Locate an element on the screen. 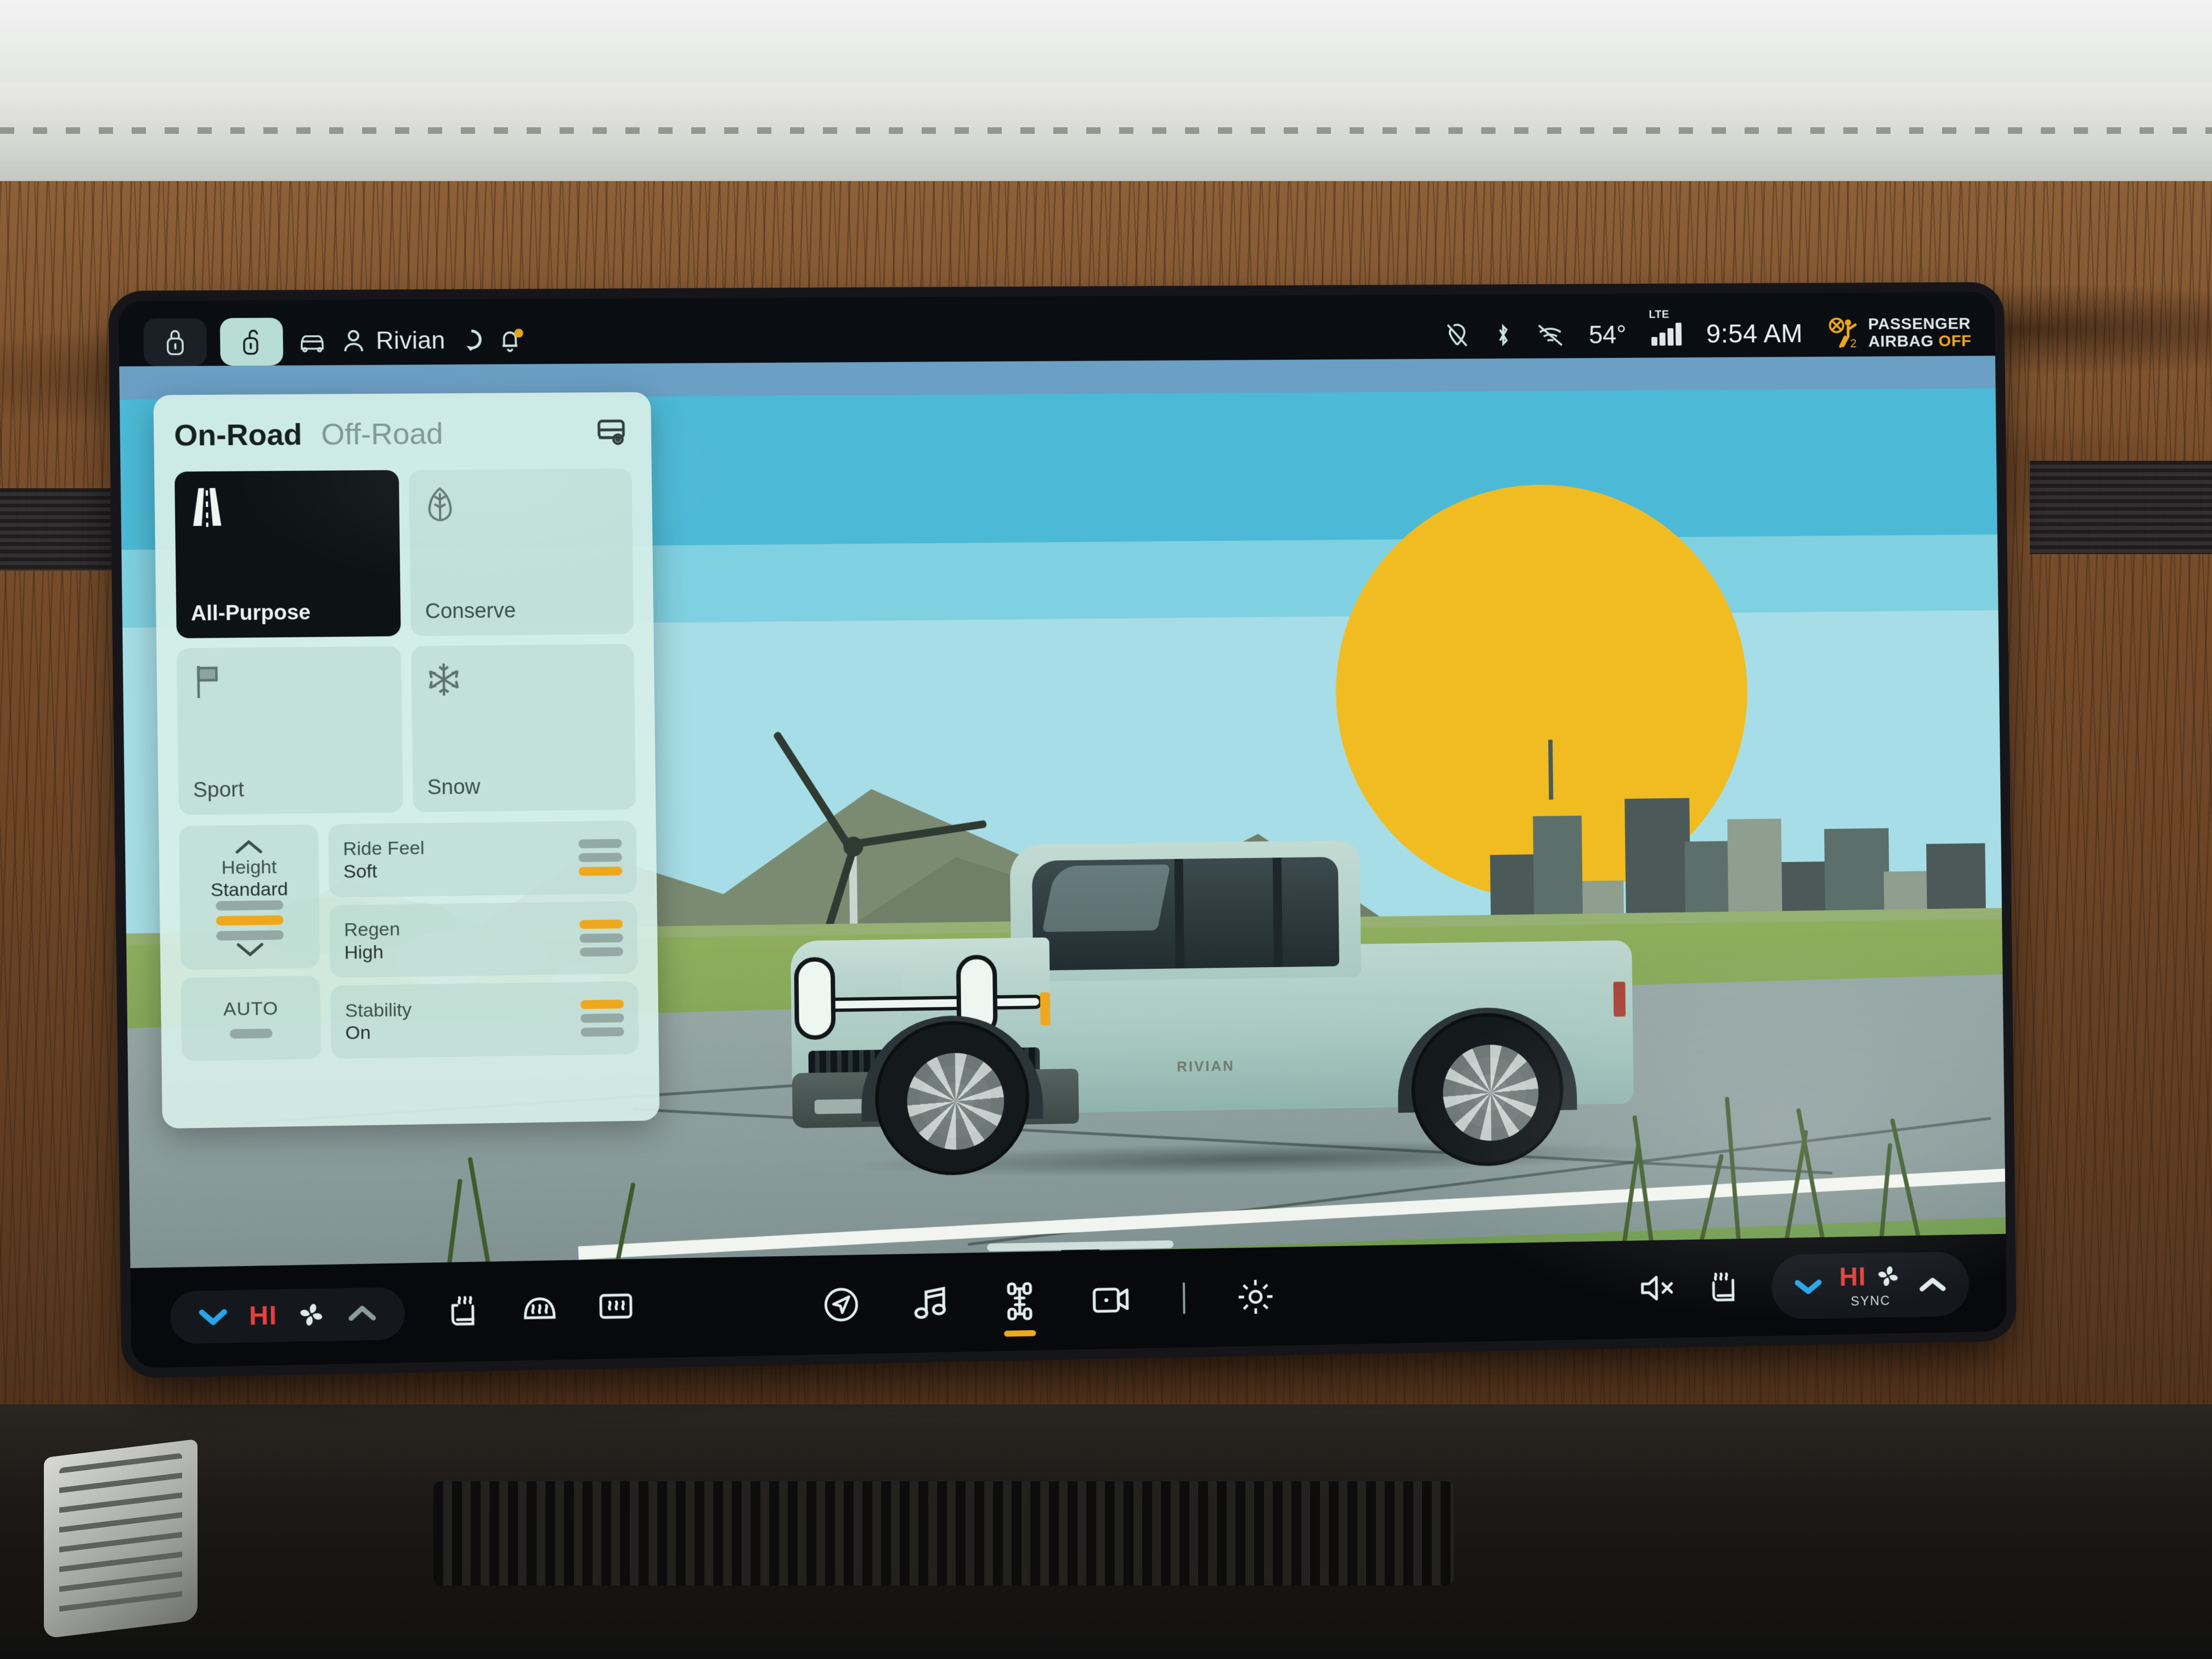 Image resolution: width=2212 pixels, height=1659 pixels. trailer-icon is located at coordinates (612, 431).